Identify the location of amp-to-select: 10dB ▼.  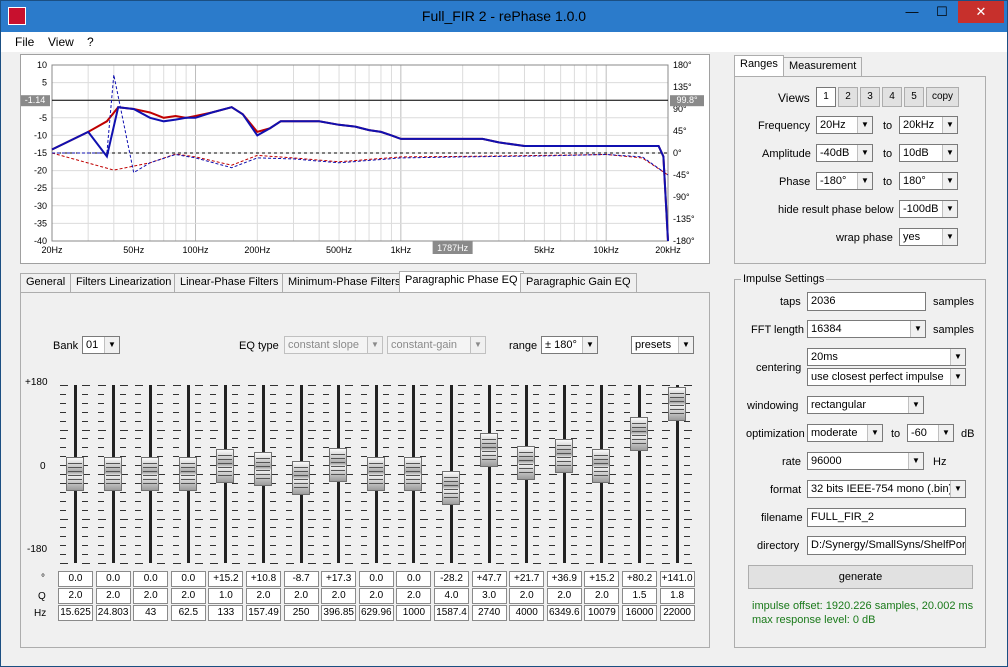
(928, 153).